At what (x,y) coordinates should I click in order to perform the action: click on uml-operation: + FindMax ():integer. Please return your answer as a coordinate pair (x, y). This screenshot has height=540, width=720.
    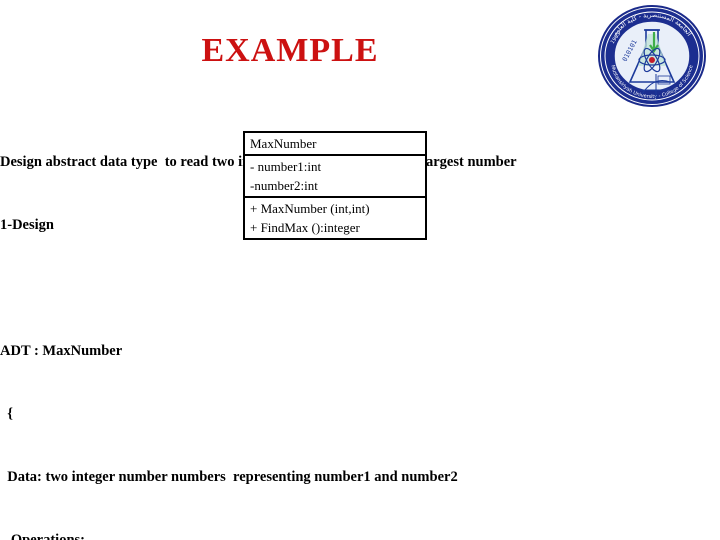
    Looking at the image, I should click on (305, 227).